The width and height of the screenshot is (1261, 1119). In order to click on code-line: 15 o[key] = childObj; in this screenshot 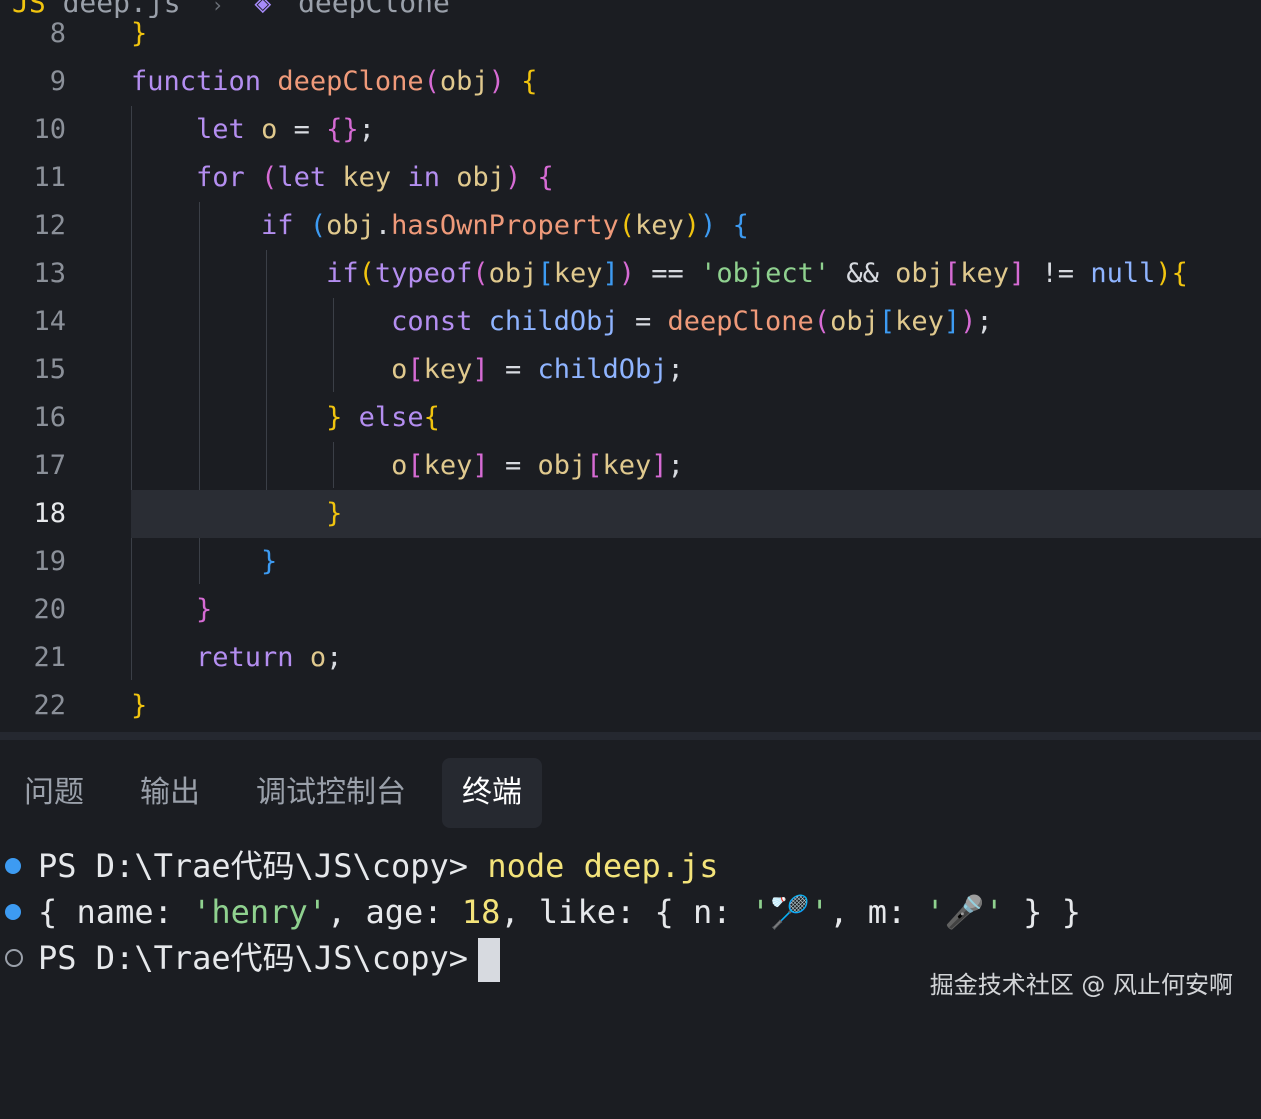, I will do `click(630, 370)`.